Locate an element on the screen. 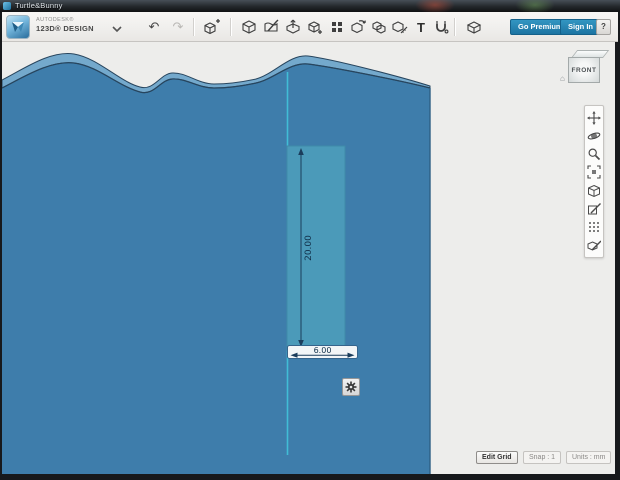 This screenshot has height=480, width=620. grid-visibility-icon is located at coordinates (594, 227).